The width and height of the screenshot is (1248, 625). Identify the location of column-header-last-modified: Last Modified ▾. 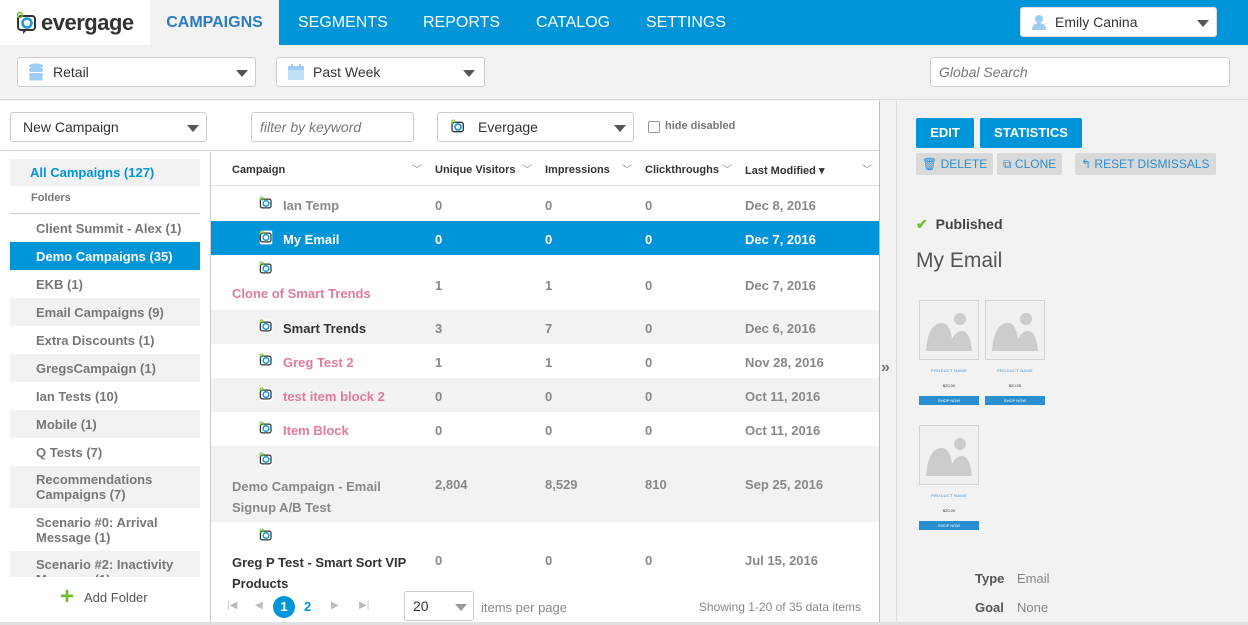
(784, 170).